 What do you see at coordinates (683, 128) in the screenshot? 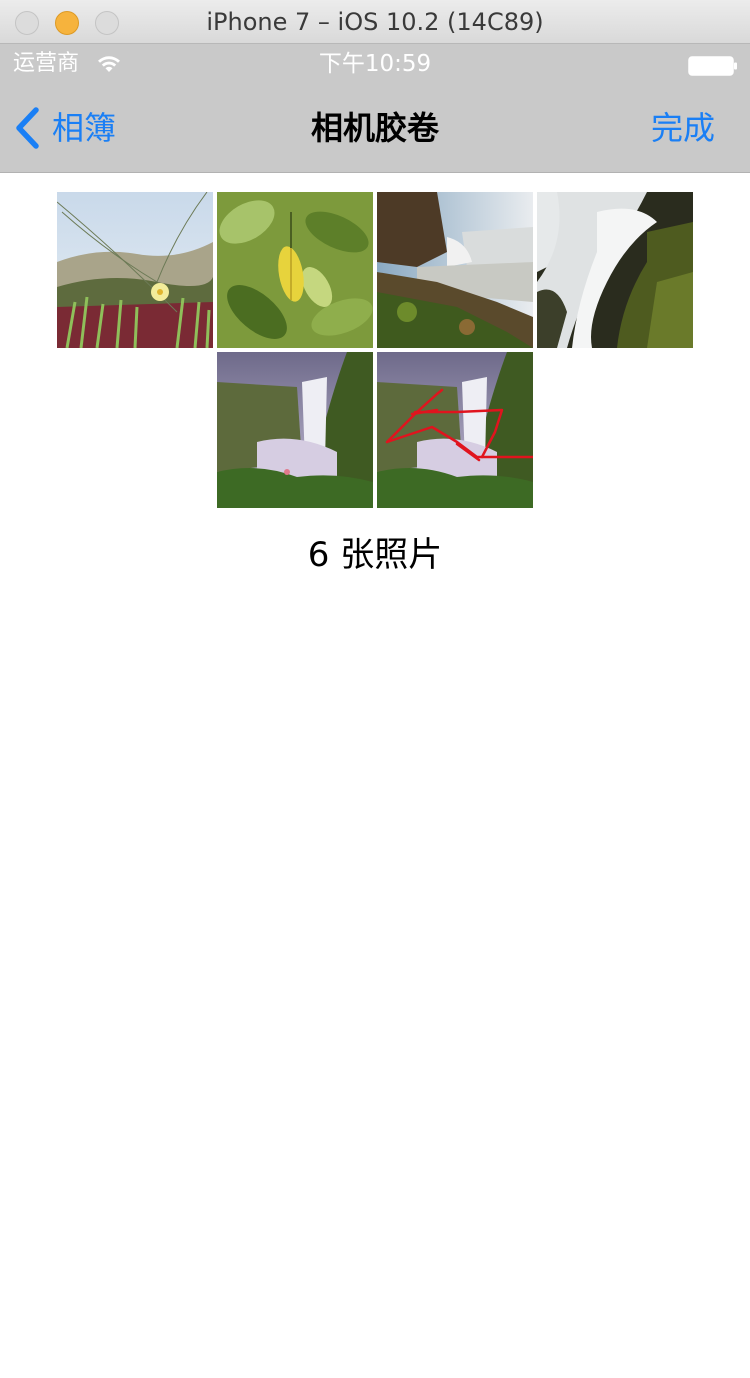
I see `done-button: 完成` at bounding box center [683, 128].